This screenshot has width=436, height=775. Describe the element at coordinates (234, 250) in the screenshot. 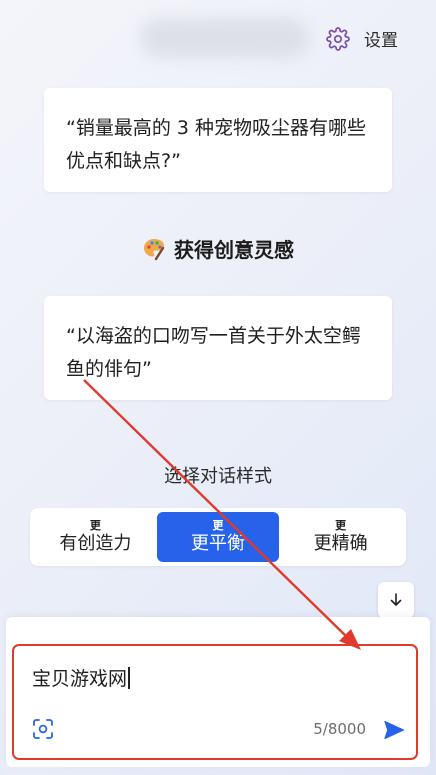

I see `section-title-text: 获得创意灵感` at that location.